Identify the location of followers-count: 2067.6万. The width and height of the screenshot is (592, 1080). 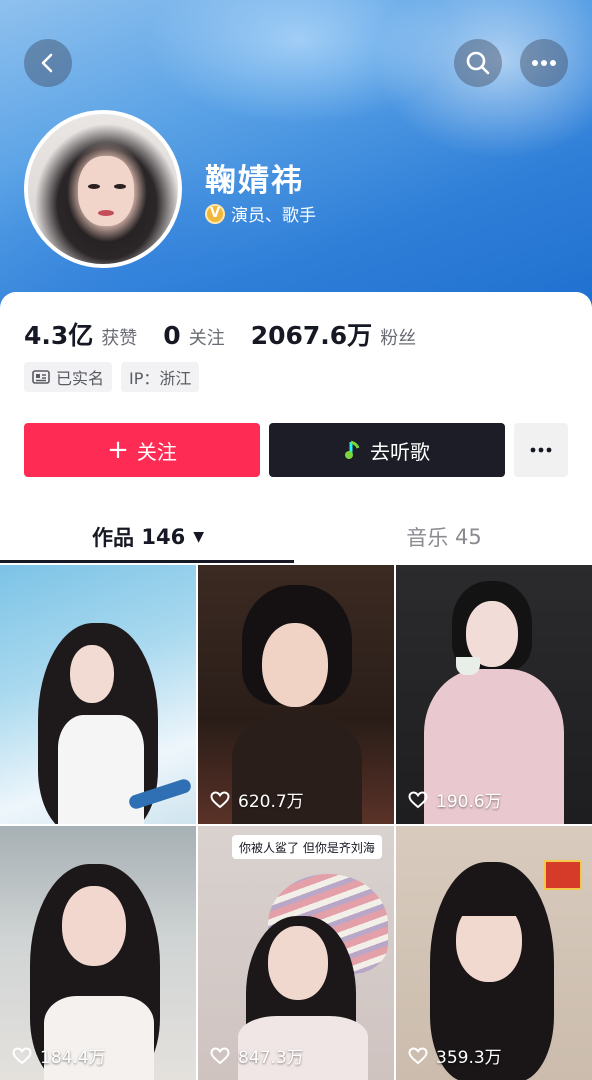
(311, 334).